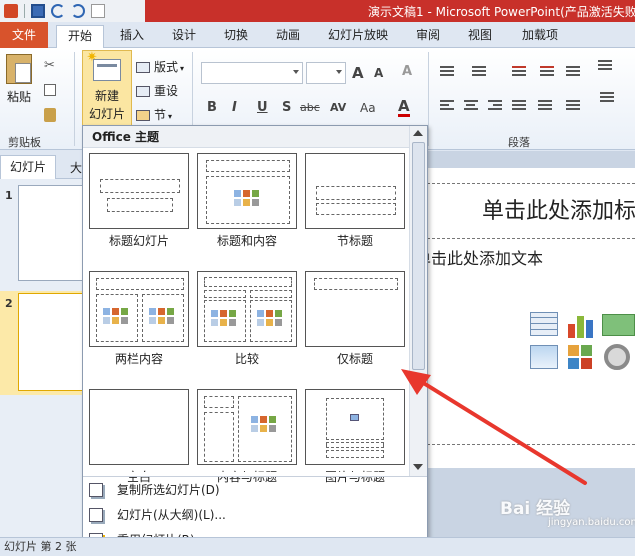 This screenshot has height=556, width=635. I want to click on format-painter-icon, so click(50, 115).